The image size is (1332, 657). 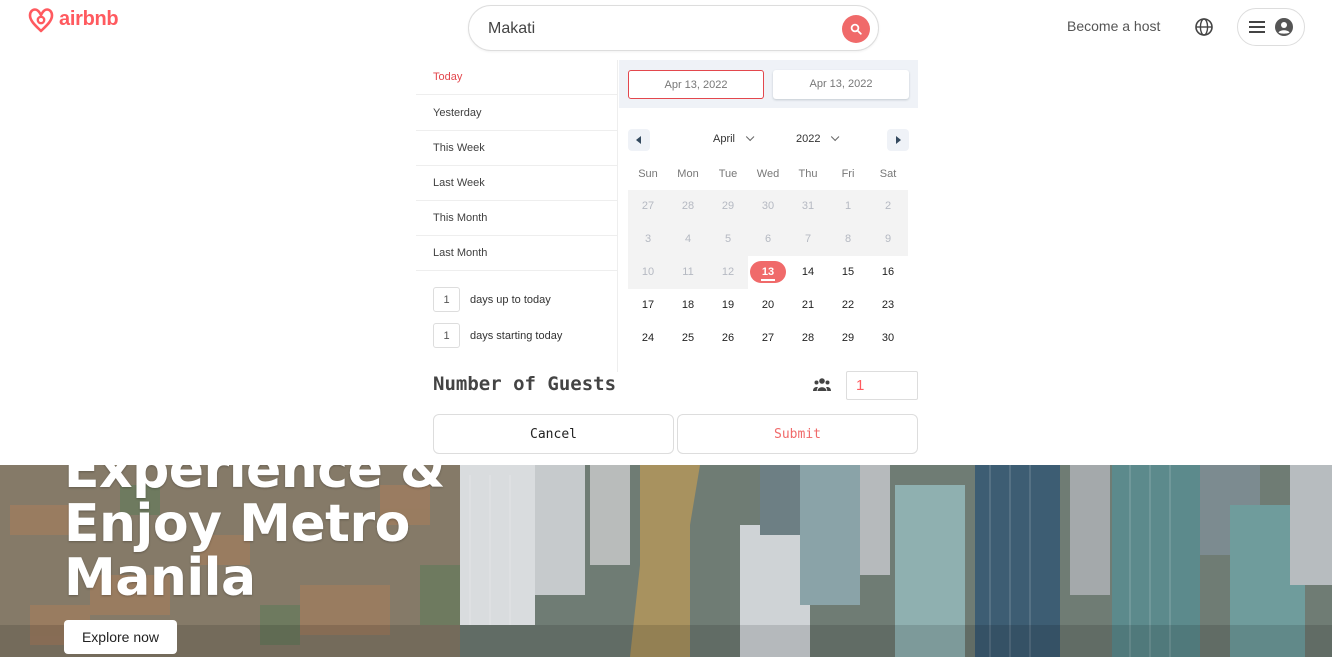 I want to click on search-input, so click(x=658, y=29).